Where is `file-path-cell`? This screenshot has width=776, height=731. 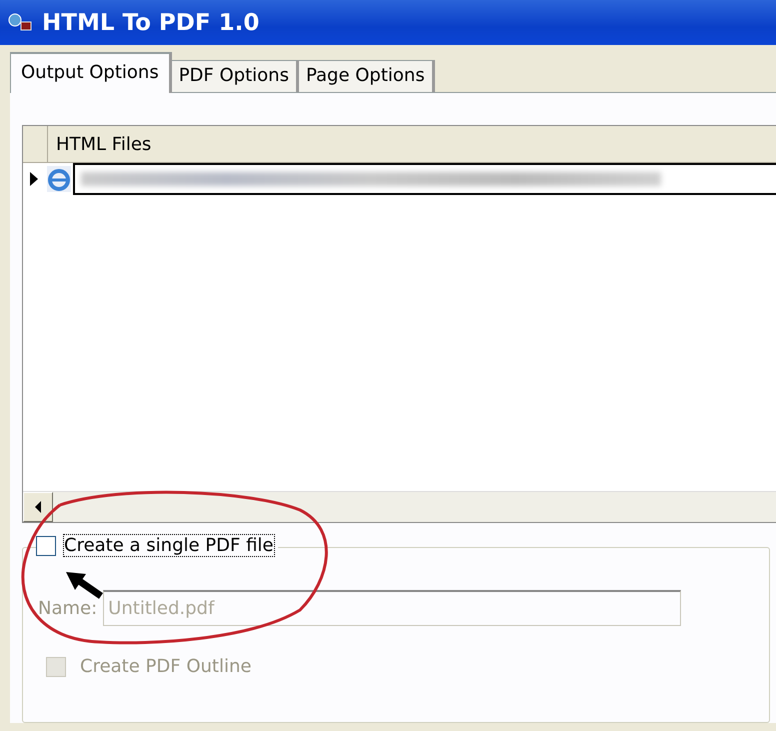 file-path-cell is located at coordinates (424, 179).